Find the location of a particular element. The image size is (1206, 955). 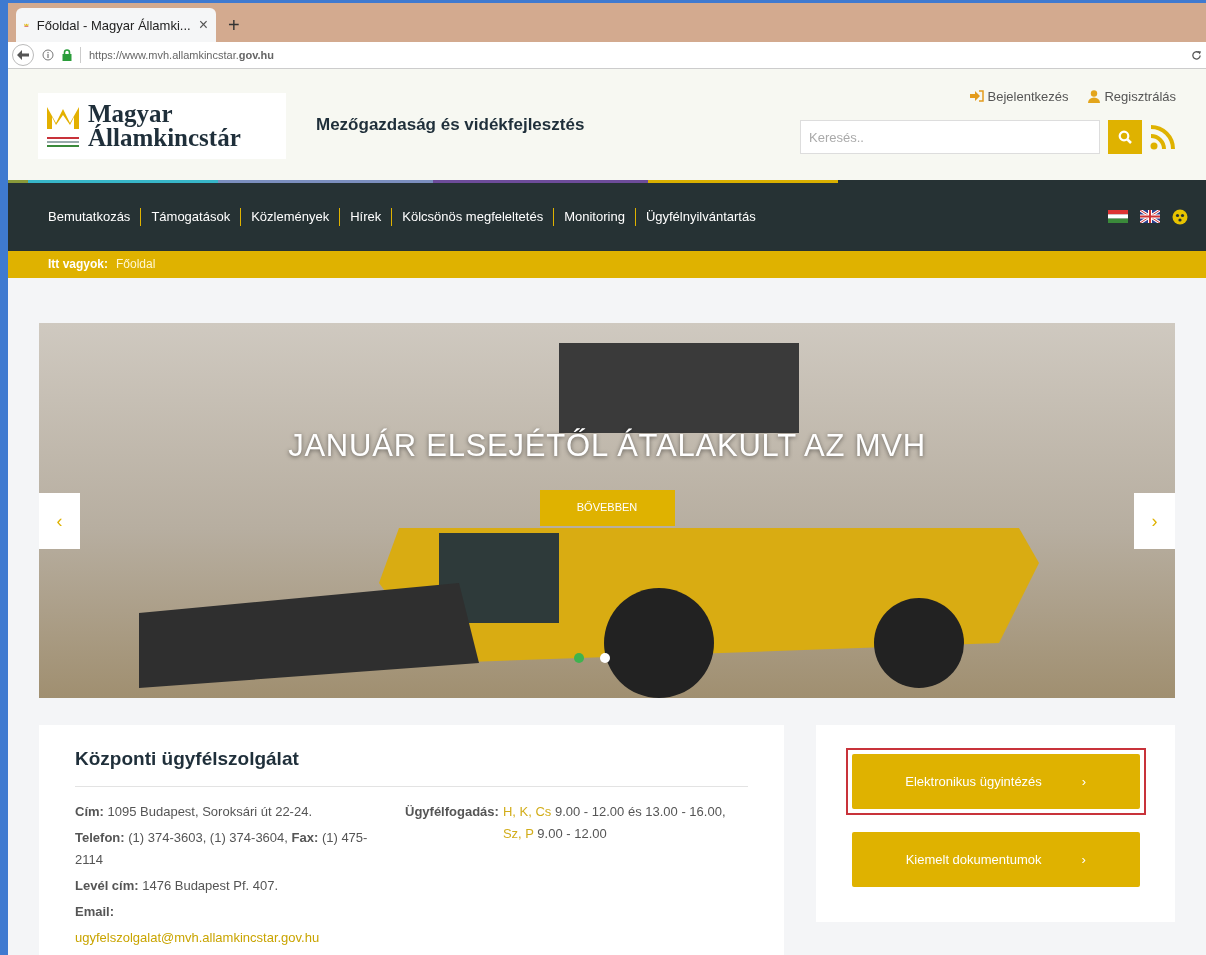

padlock-icon is located at coordinates (67, 55).